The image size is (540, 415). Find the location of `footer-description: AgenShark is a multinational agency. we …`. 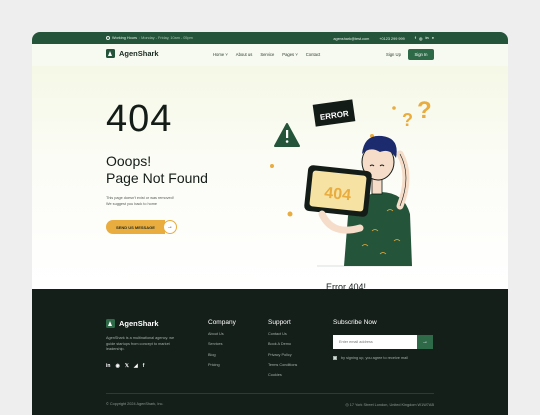

footer-description: AgenShark is a multinational agency. we … is located at coordinates (140, 344).